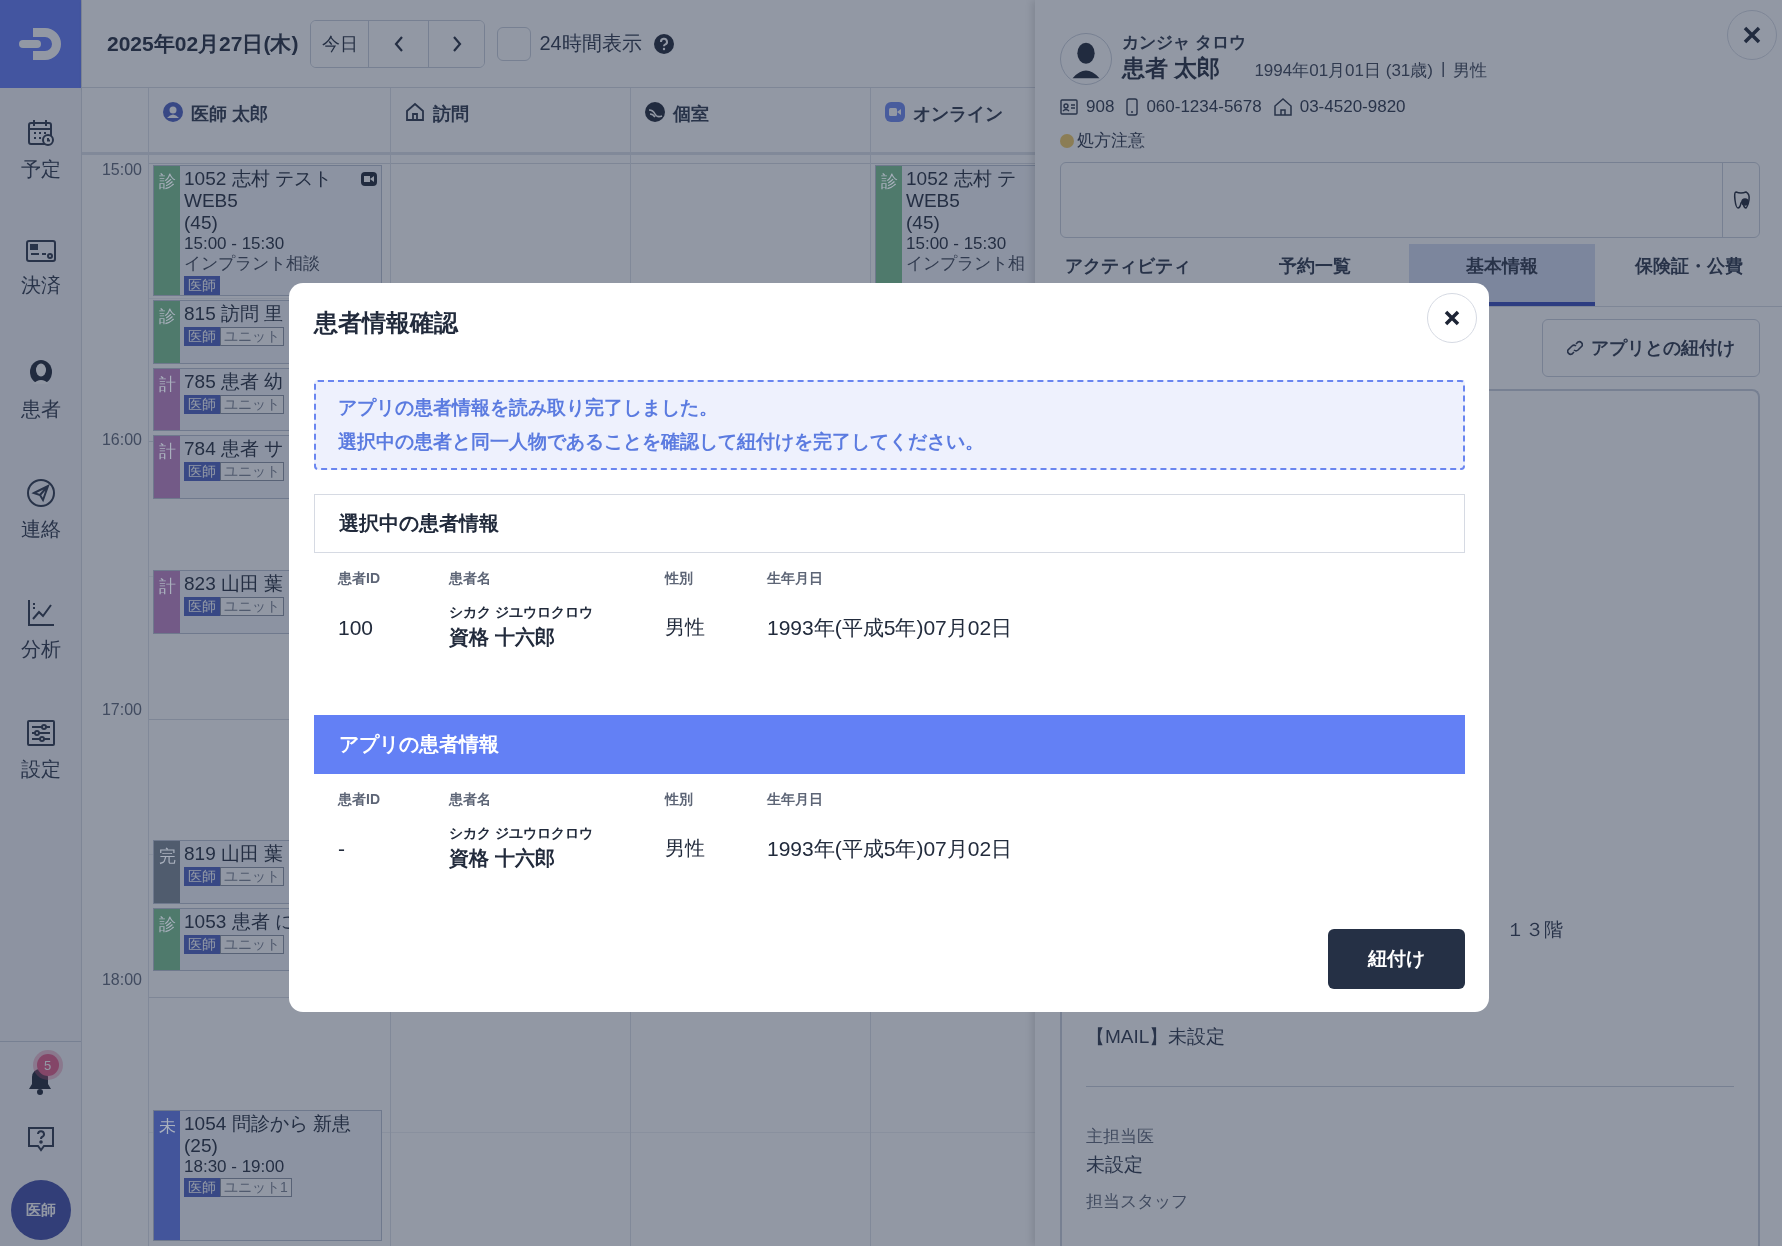 This screenshot has width=1782, height=1246. What do you see at coordinates (470, 578) in the screenshot?
I see `field-label: 患者名` at bounding box center [470, 578].